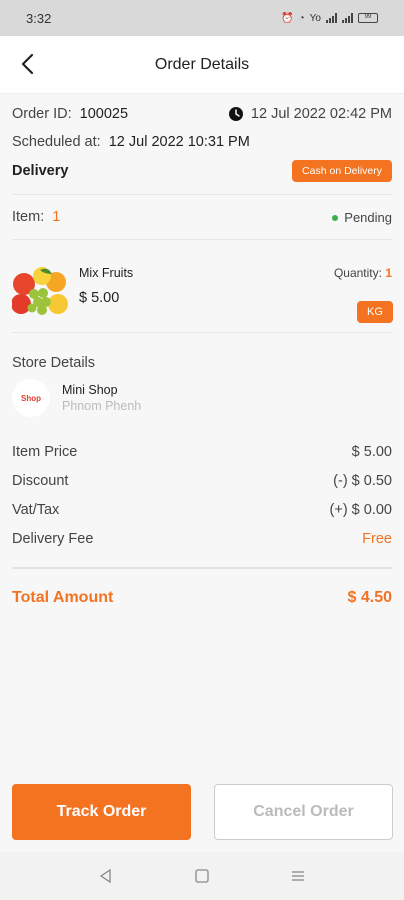 This screenshot has width=404, height=900. I want to click on summary-item-price: Item Price $ 5.00, so click(202, 451).